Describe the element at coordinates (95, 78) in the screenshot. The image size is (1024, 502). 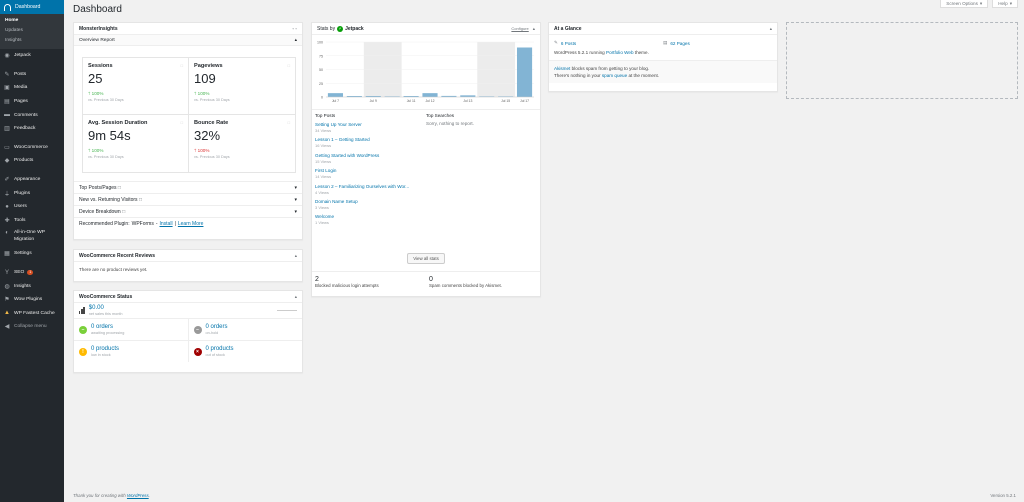
I see `metric-value: 25` at that location.